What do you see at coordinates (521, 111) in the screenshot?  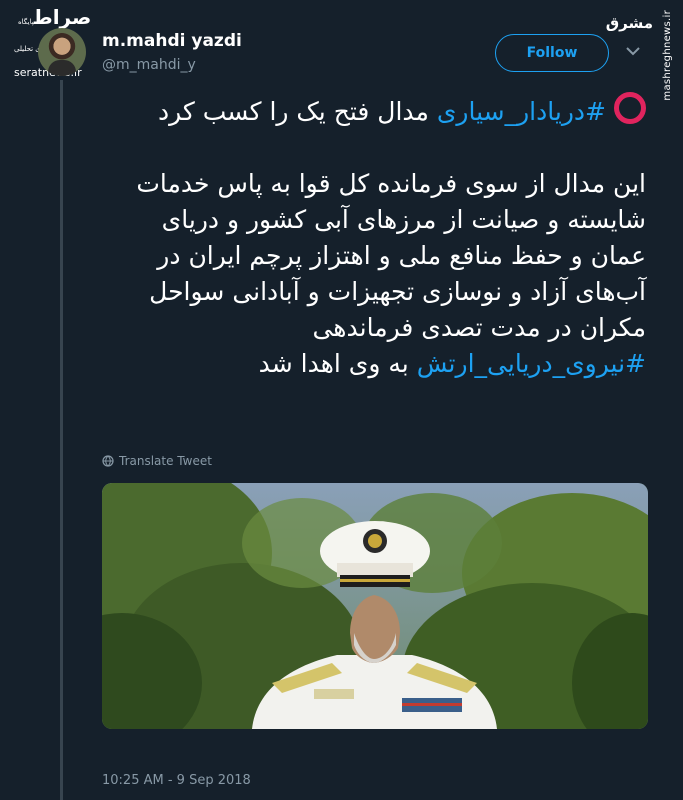 I see `hashtag-link: #دریادار_سیاری` at bounding box center [521, 111].